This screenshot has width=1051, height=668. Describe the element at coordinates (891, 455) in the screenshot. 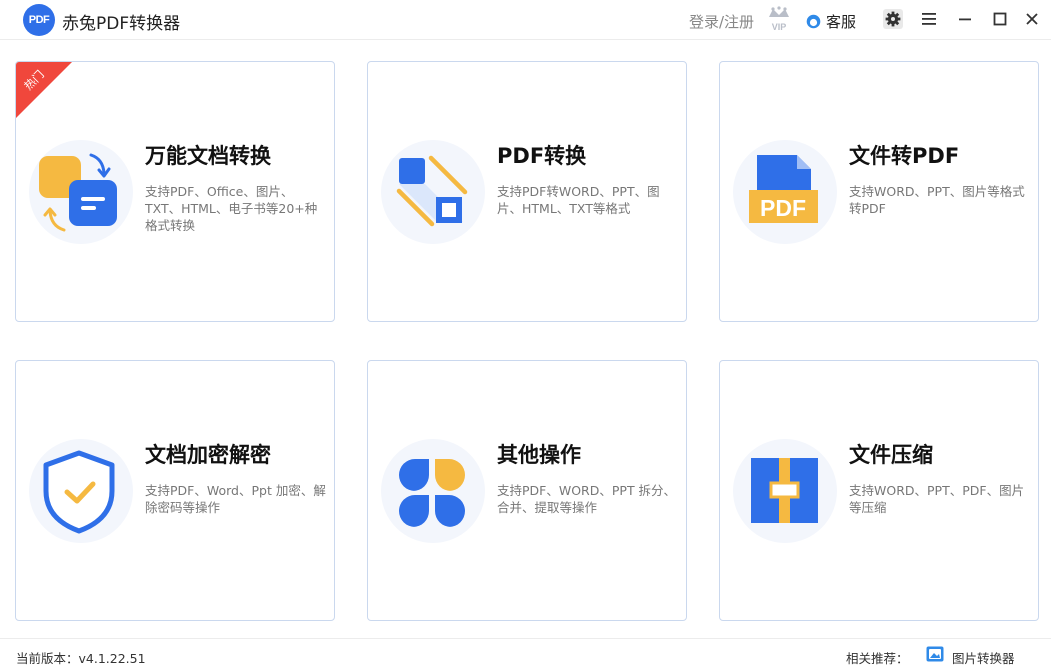

I see `card-title: 文件压缩` at that location.